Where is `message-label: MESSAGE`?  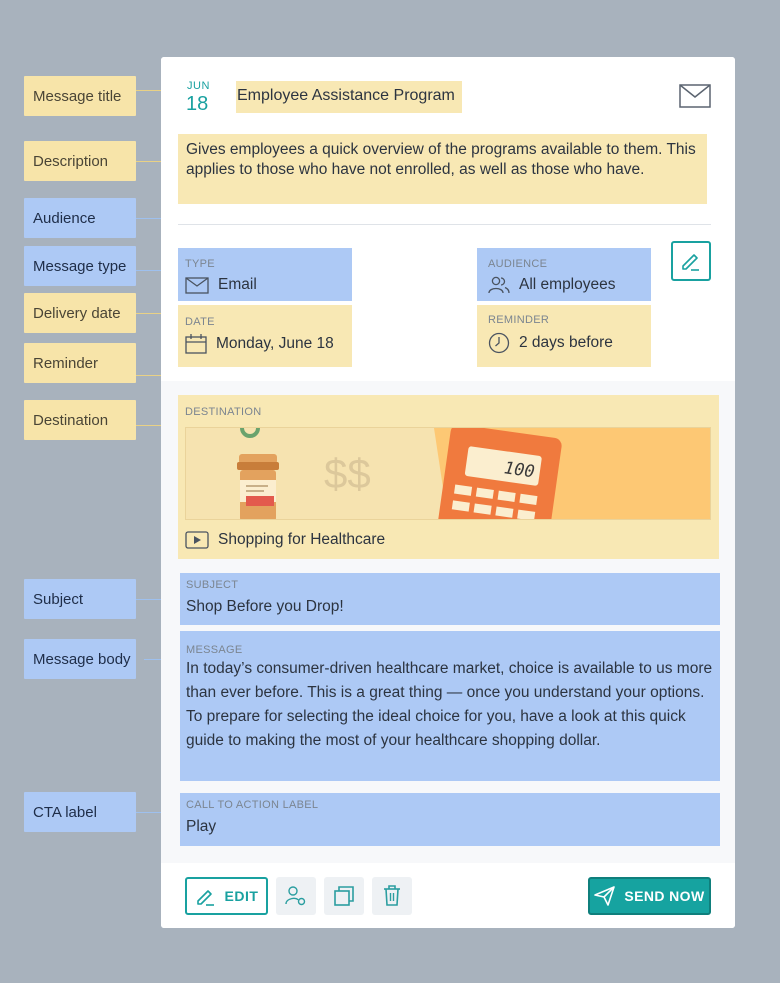 message-label: MESSAGE is located at coordinates (214, 650).